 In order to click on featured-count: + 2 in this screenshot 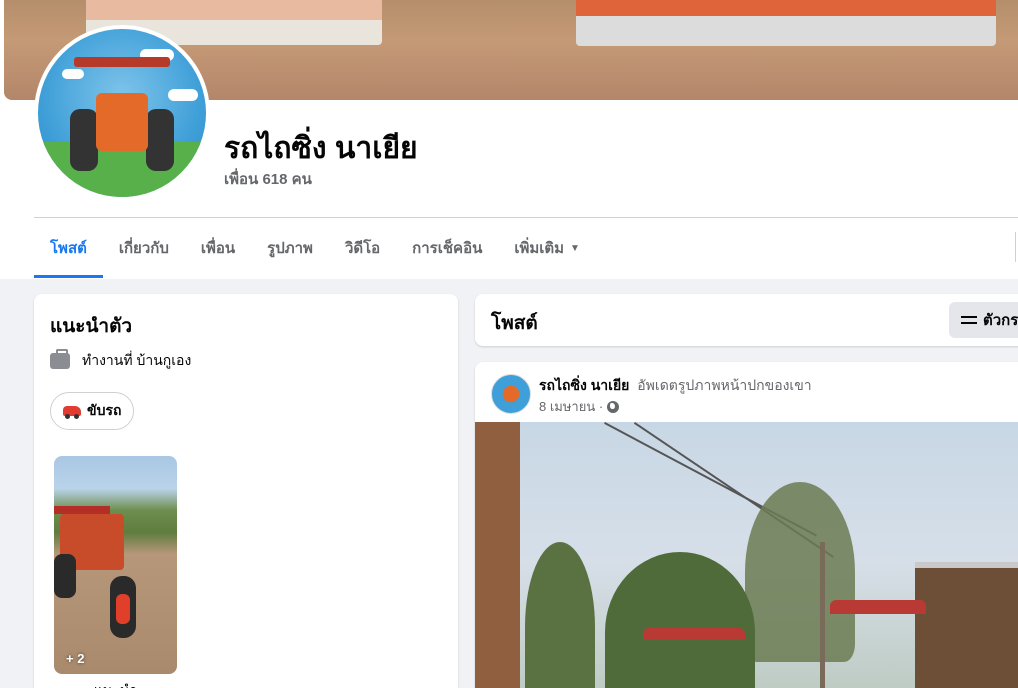, I will do `click(75, 658)`.